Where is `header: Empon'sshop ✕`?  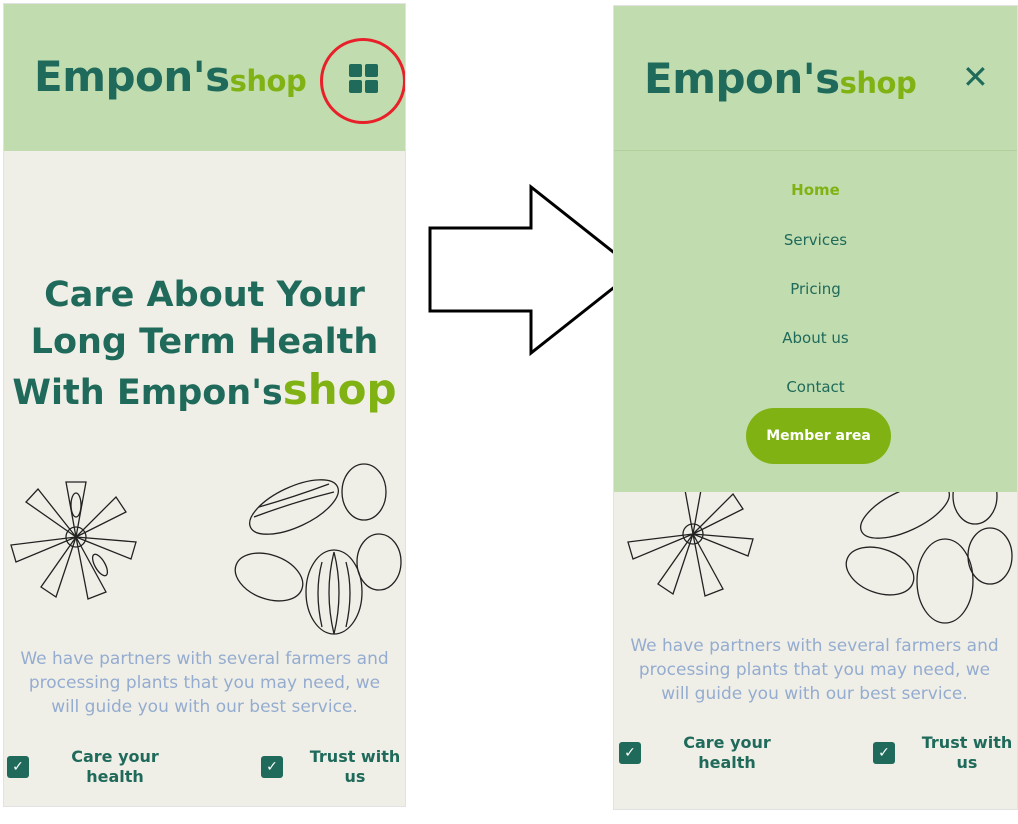 header: Empon'sshop ✕ is located at coordinates (815, 79).